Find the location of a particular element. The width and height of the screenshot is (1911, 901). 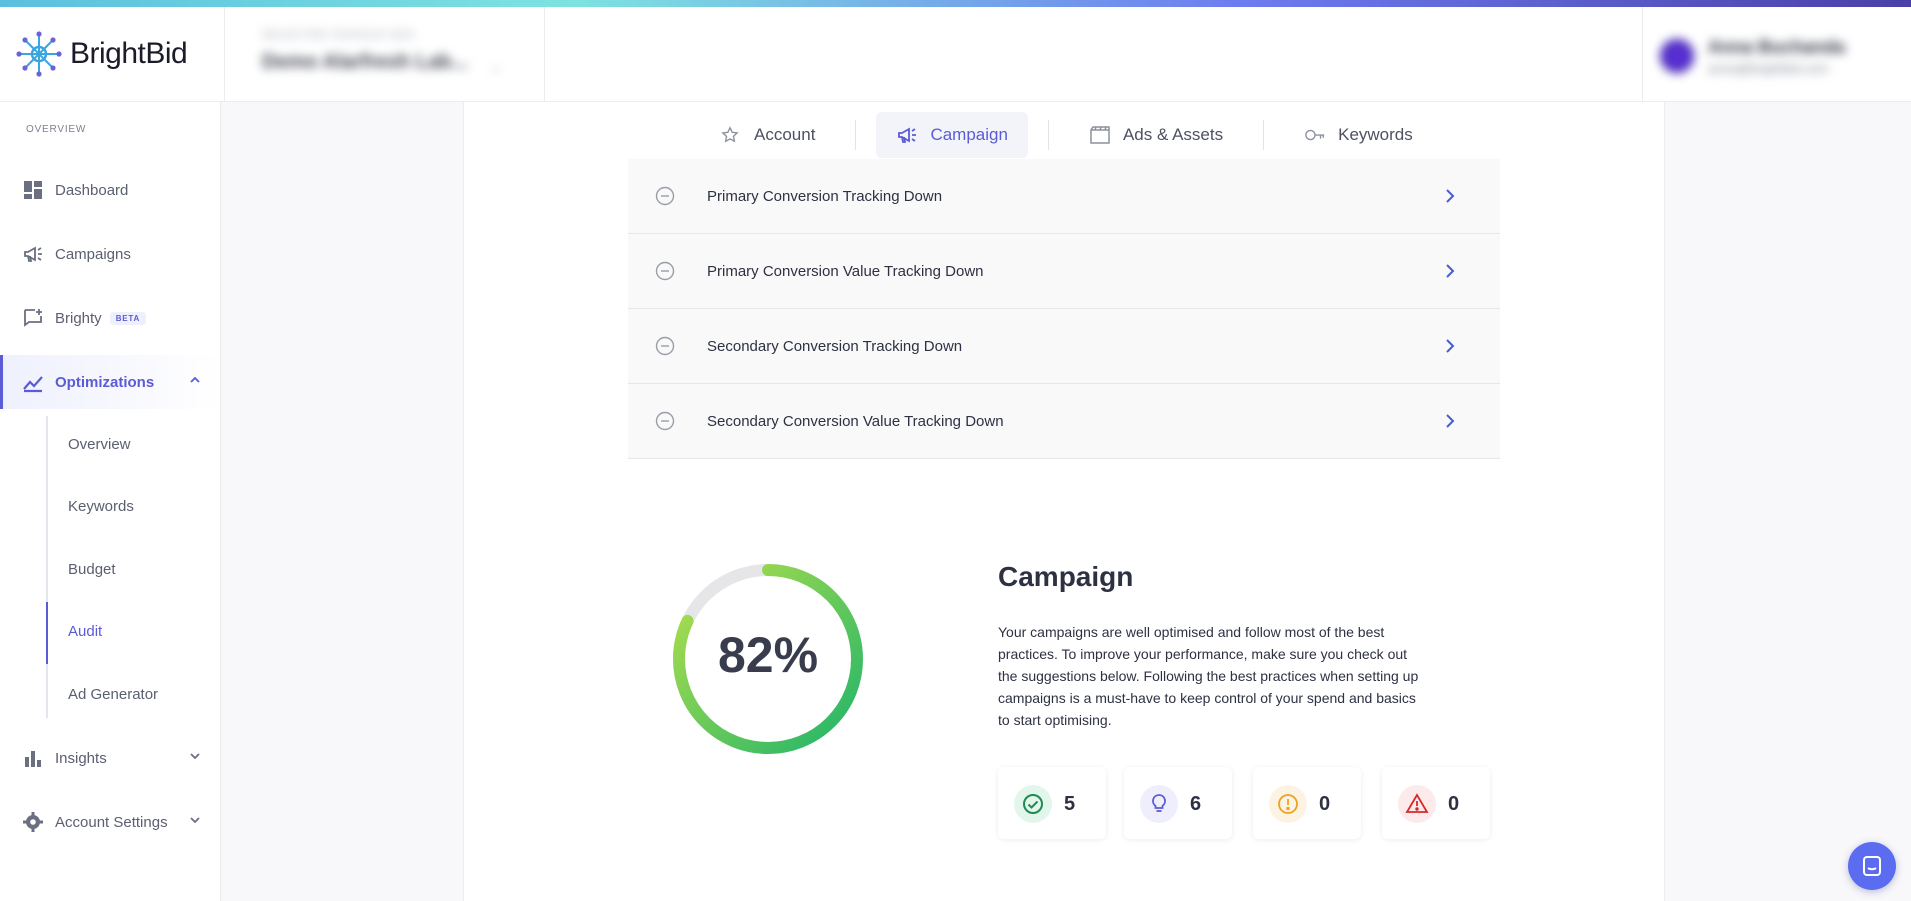

sidebar-item-account-settings: Account Settings is located at coordinates (110, 822).